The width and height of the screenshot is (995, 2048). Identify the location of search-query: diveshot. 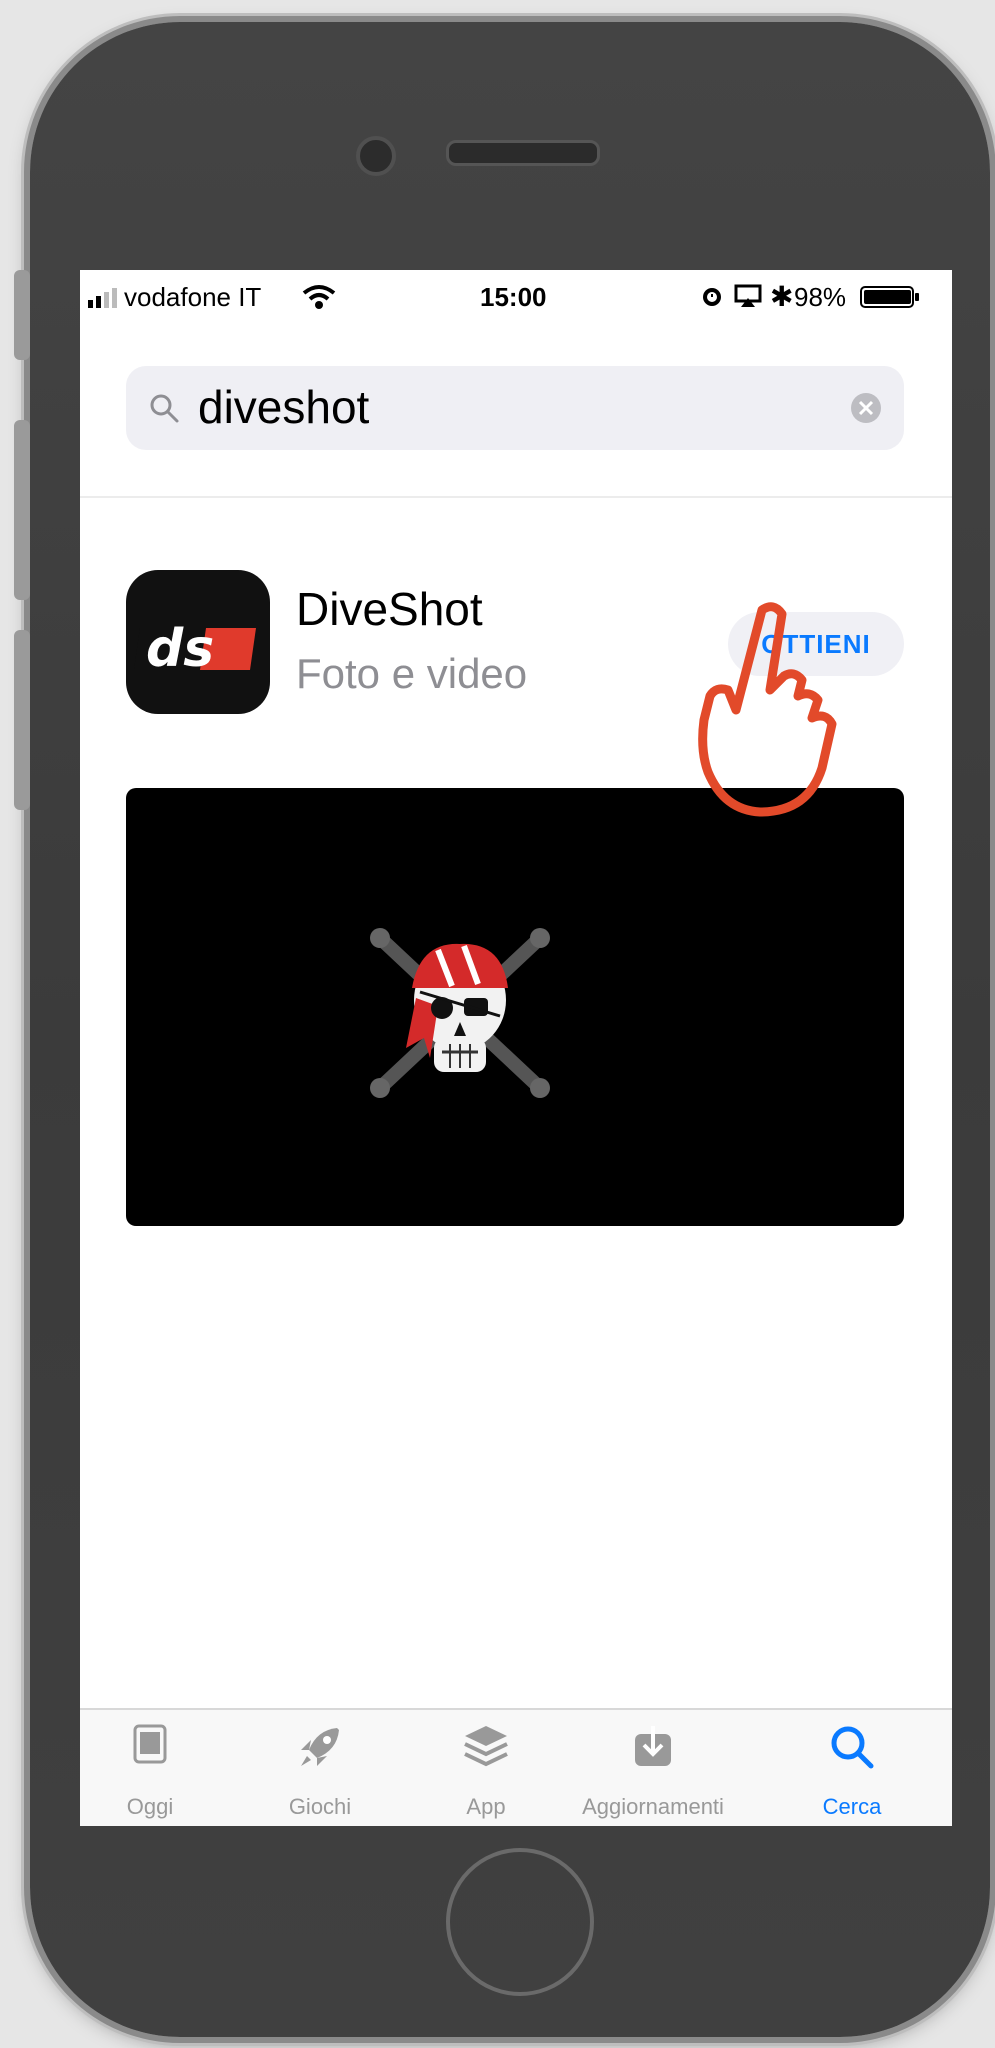
(284, 407).